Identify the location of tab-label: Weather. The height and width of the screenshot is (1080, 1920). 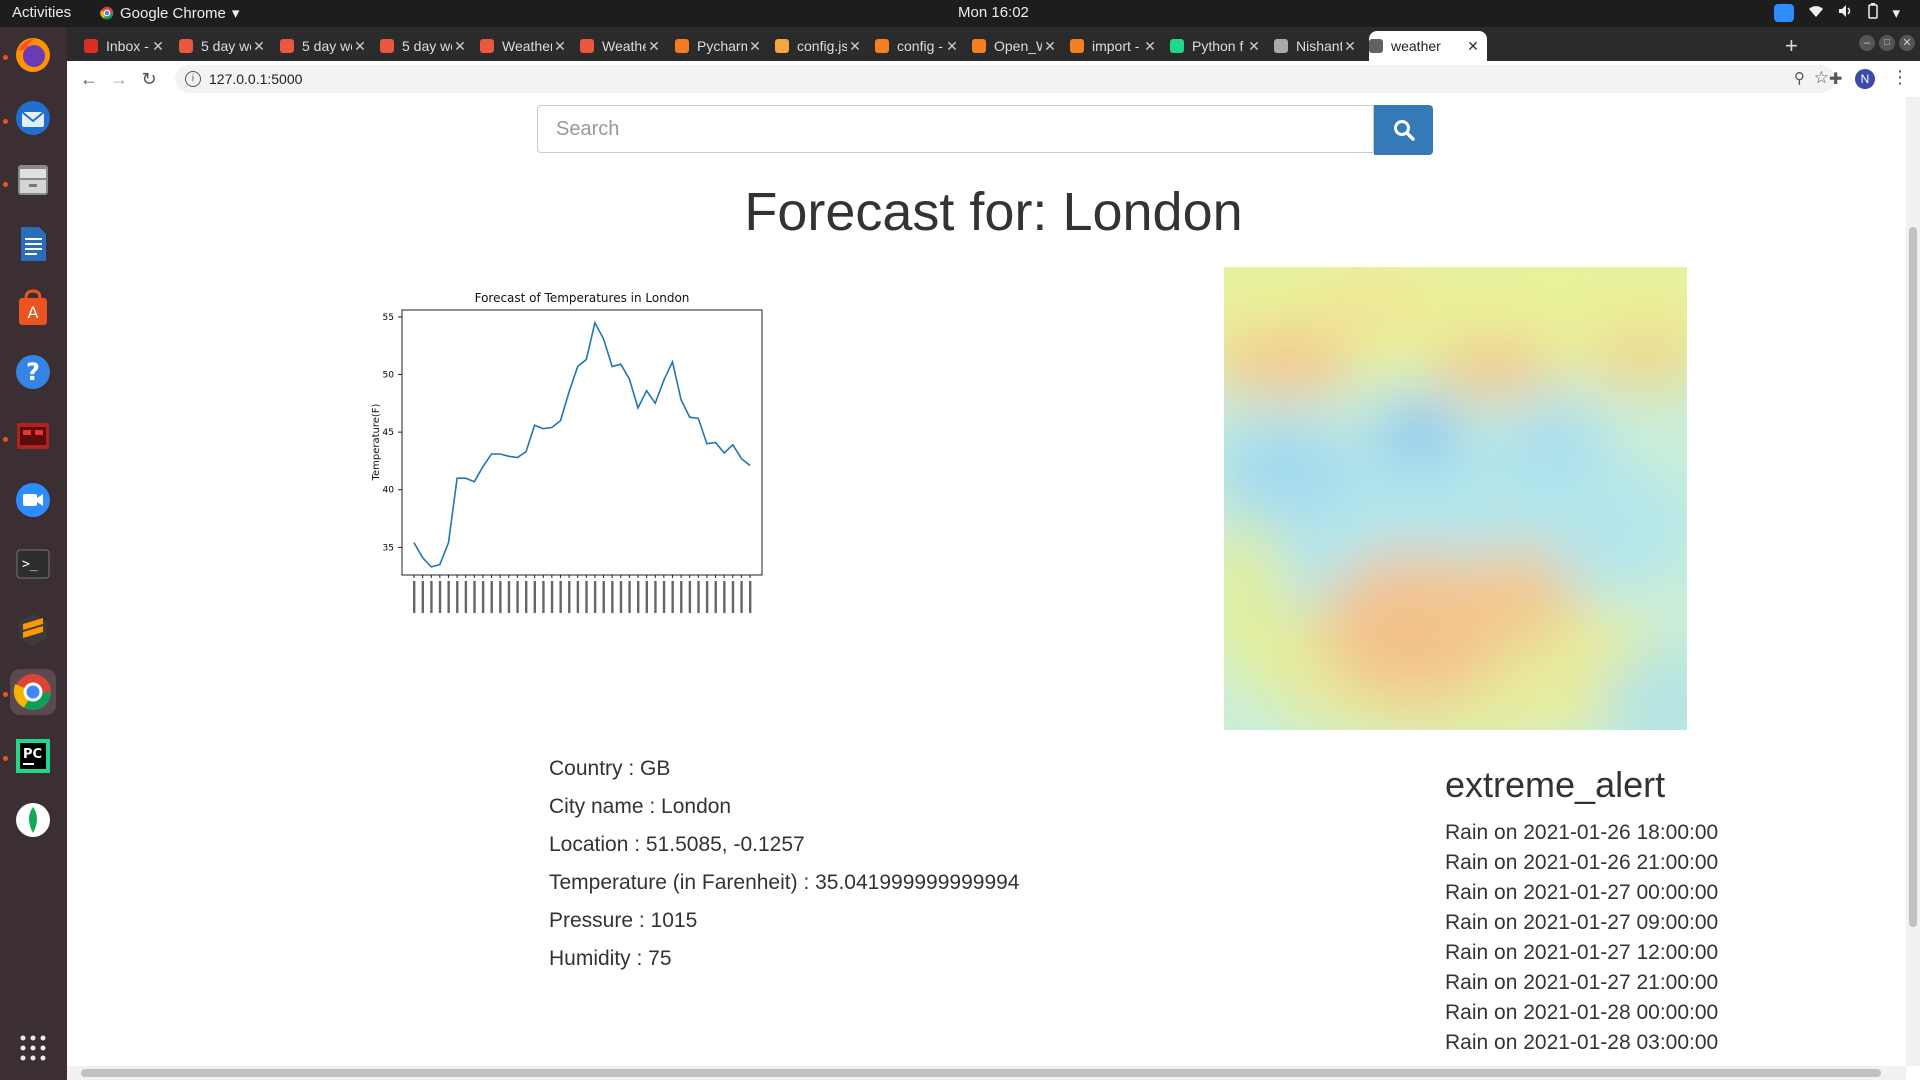
(624, 46).